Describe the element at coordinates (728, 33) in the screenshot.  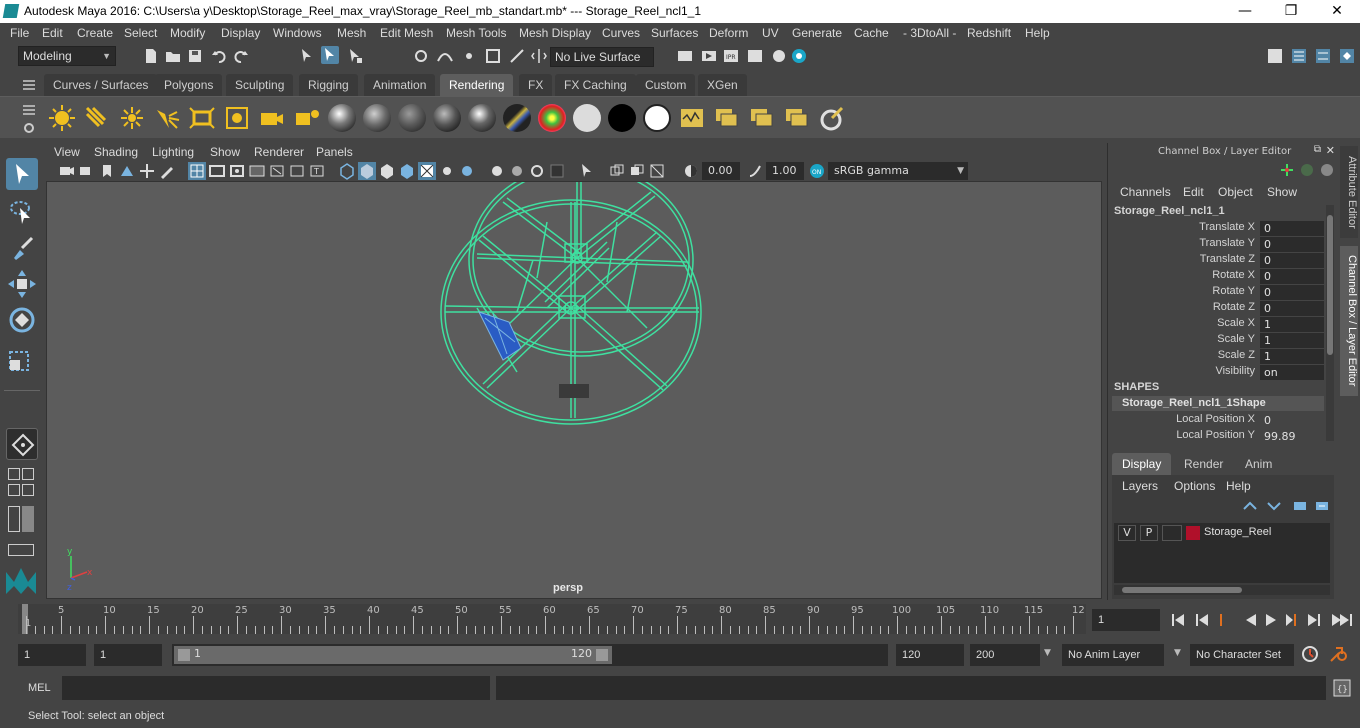
I see `menu-deform: Deform` at that location.